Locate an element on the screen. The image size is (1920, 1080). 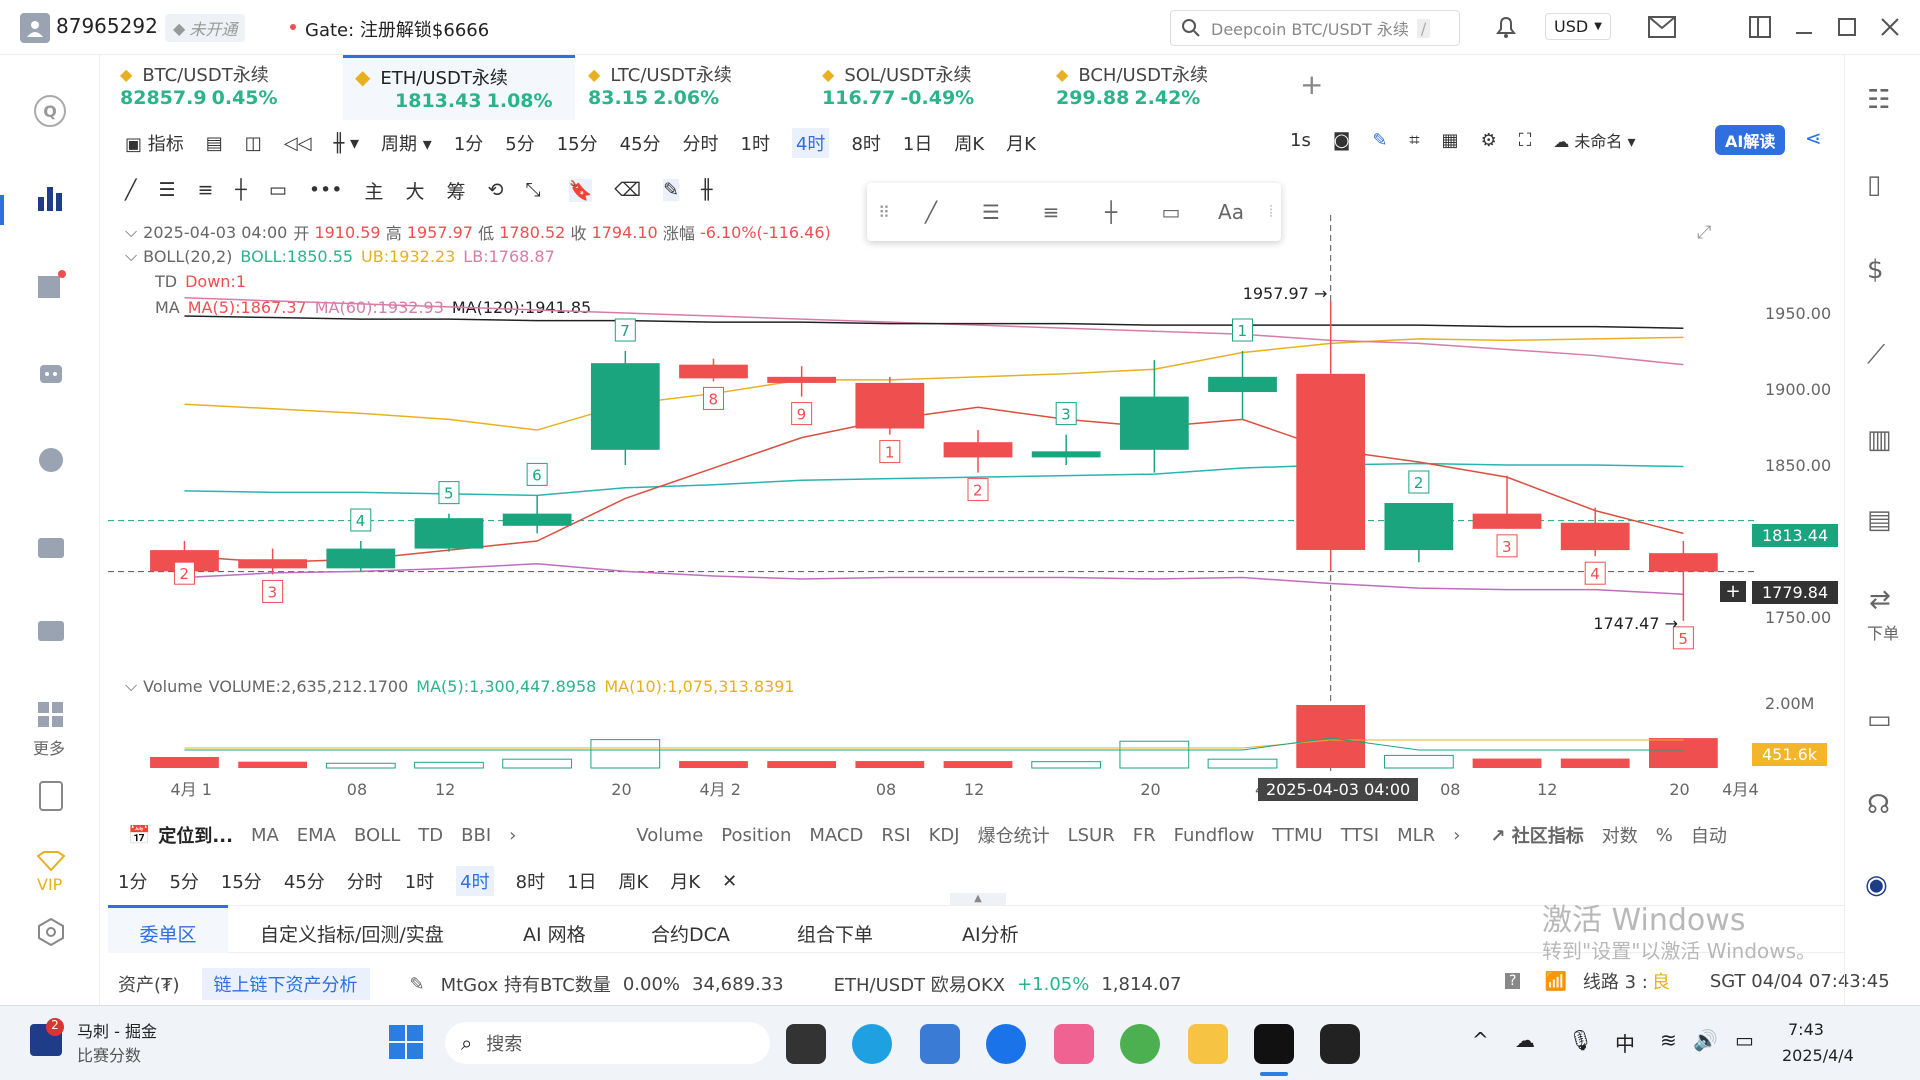
tab-ai-grid: AI 网格 is located at coordinates (554, 933).